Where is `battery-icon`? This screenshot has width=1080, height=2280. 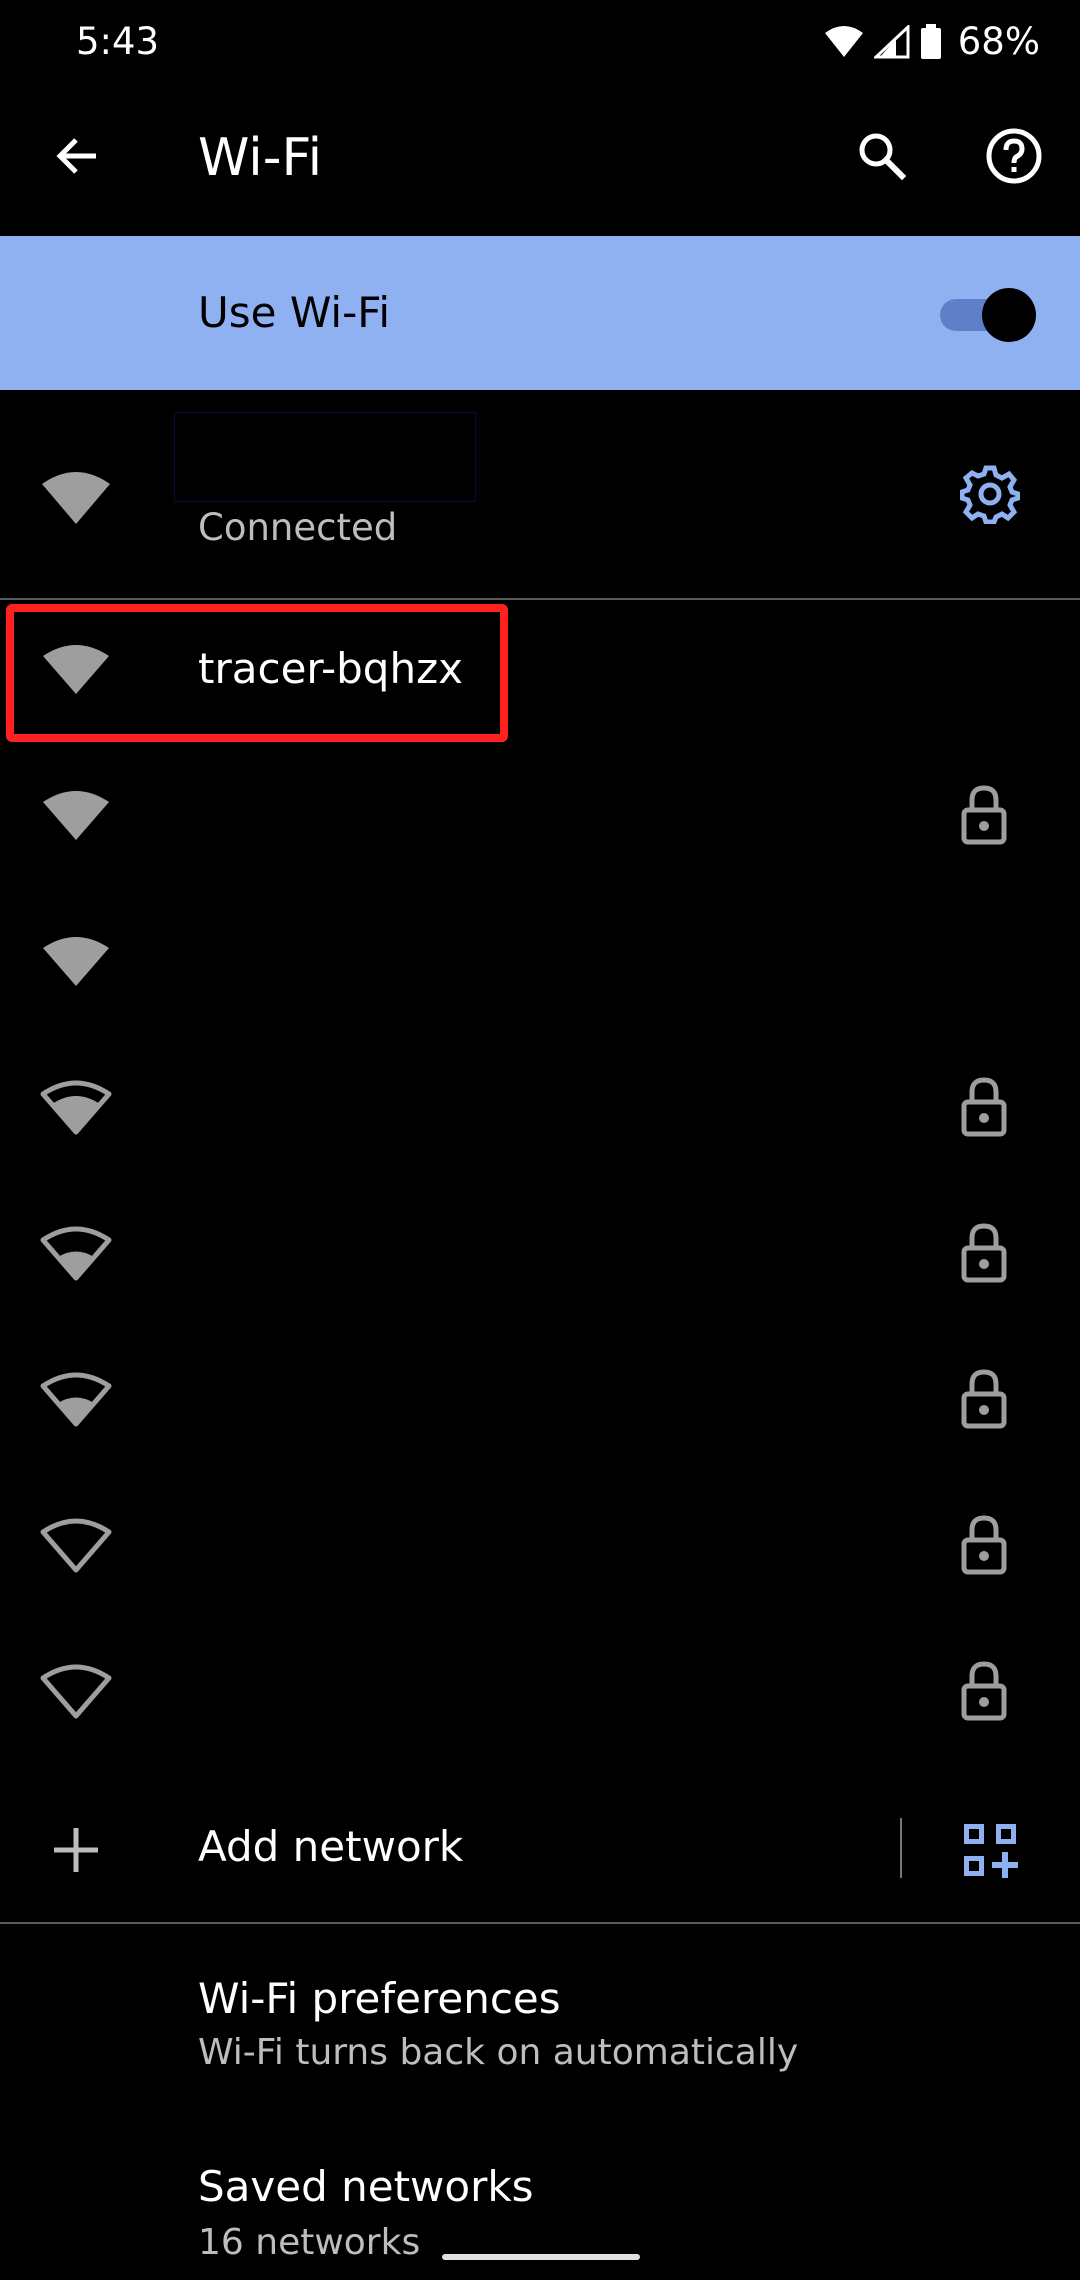 battery-icon is located at coordinates (930, 41).